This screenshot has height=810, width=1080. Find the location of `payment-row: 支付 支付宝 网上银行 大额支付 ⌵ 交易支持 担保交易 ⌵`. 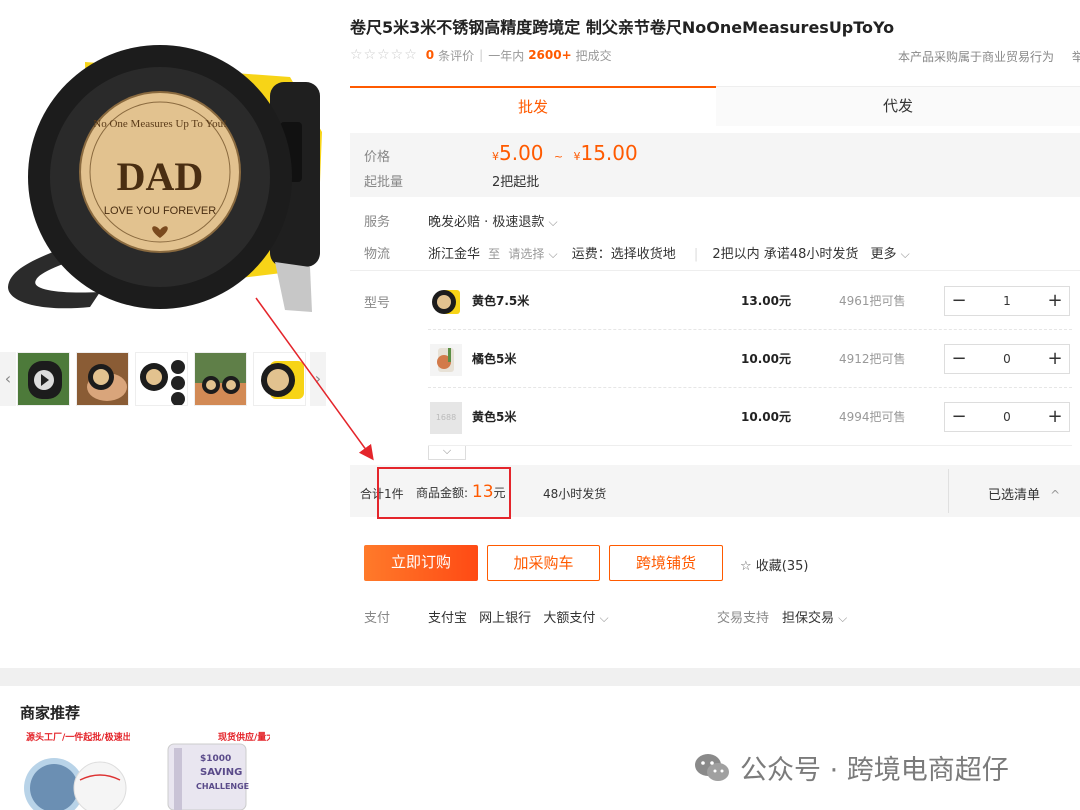

payment-row: 支付 支付宝 网上银行 大额支付 ⌵ 交易支持 担保交易 ⌵ is located at coordinates (715, 617).